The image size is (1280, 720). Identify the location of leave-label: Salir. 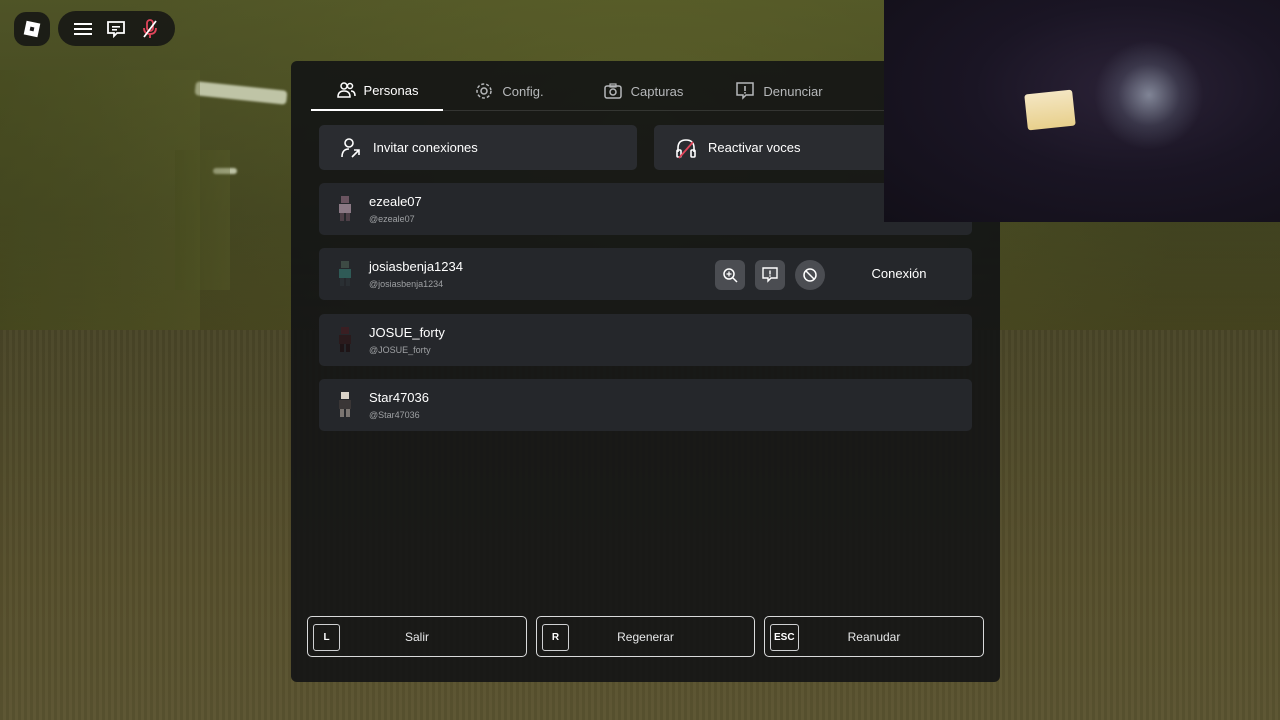
(416, 636).